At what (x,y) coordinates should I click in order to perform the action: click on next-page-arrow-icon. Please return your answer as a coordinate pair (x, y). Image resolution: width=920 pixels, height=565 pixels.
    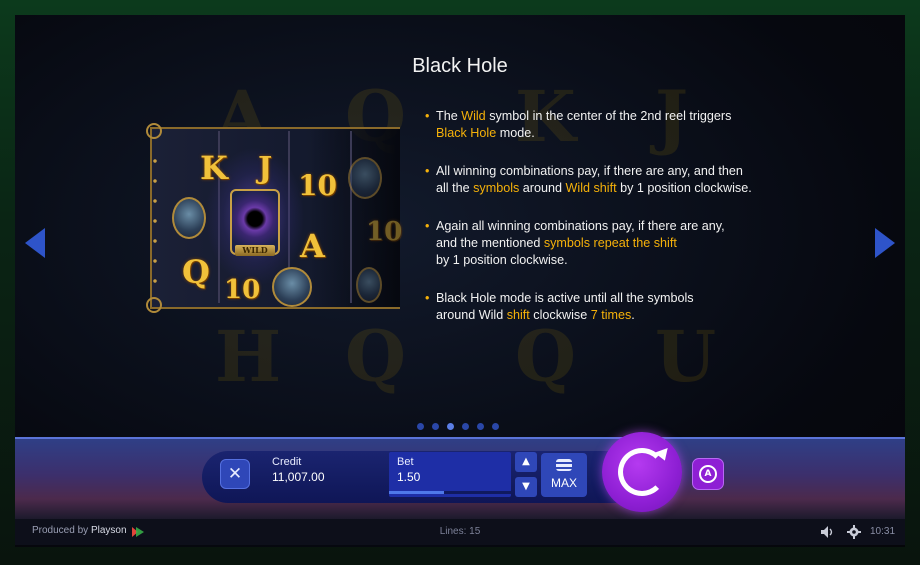
    Looking at the image, I should click on (885, 243).